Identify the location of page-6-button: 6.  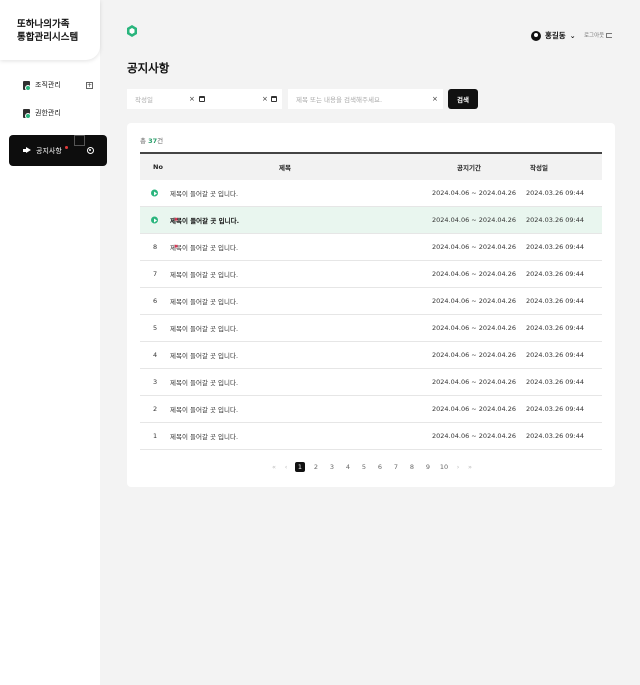
(380, 467).